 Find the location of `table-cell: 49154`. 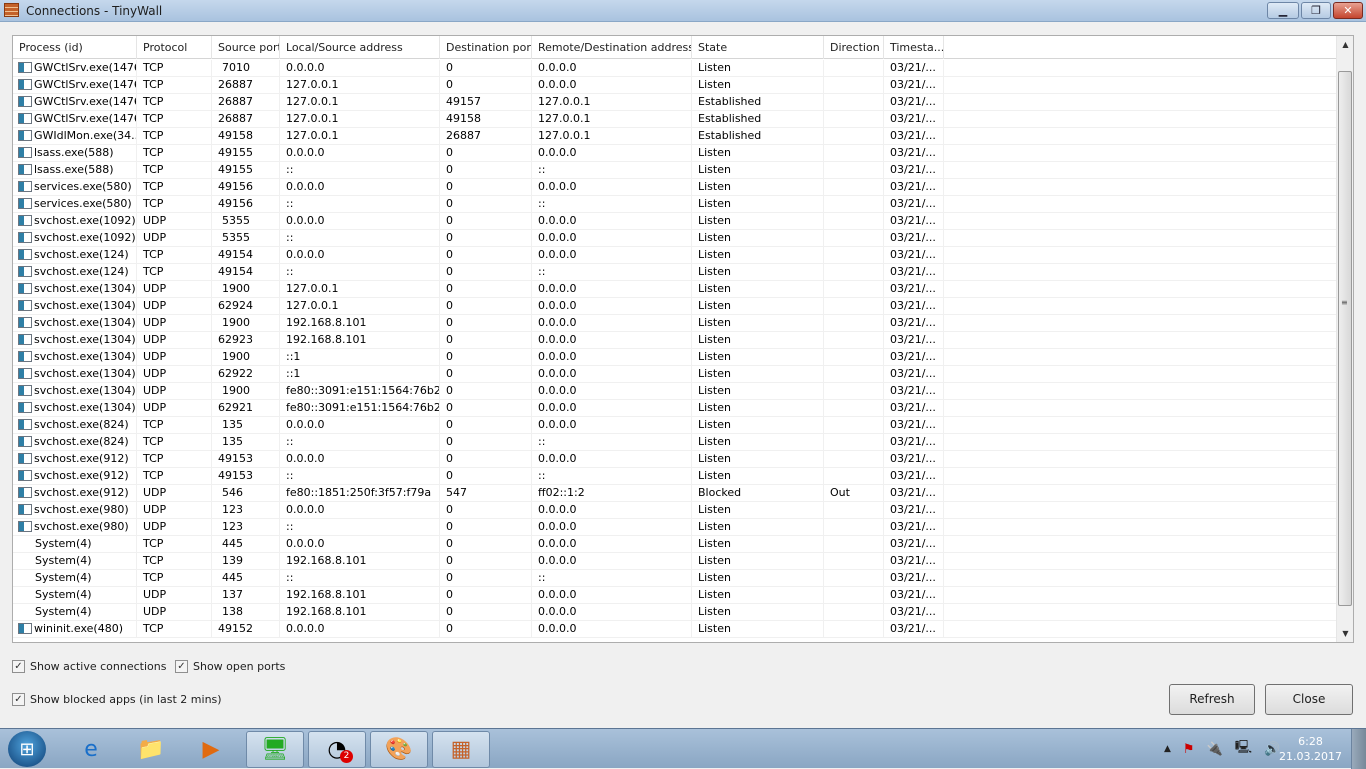

table-cell: 49154 is located at coordinates (246, 255).